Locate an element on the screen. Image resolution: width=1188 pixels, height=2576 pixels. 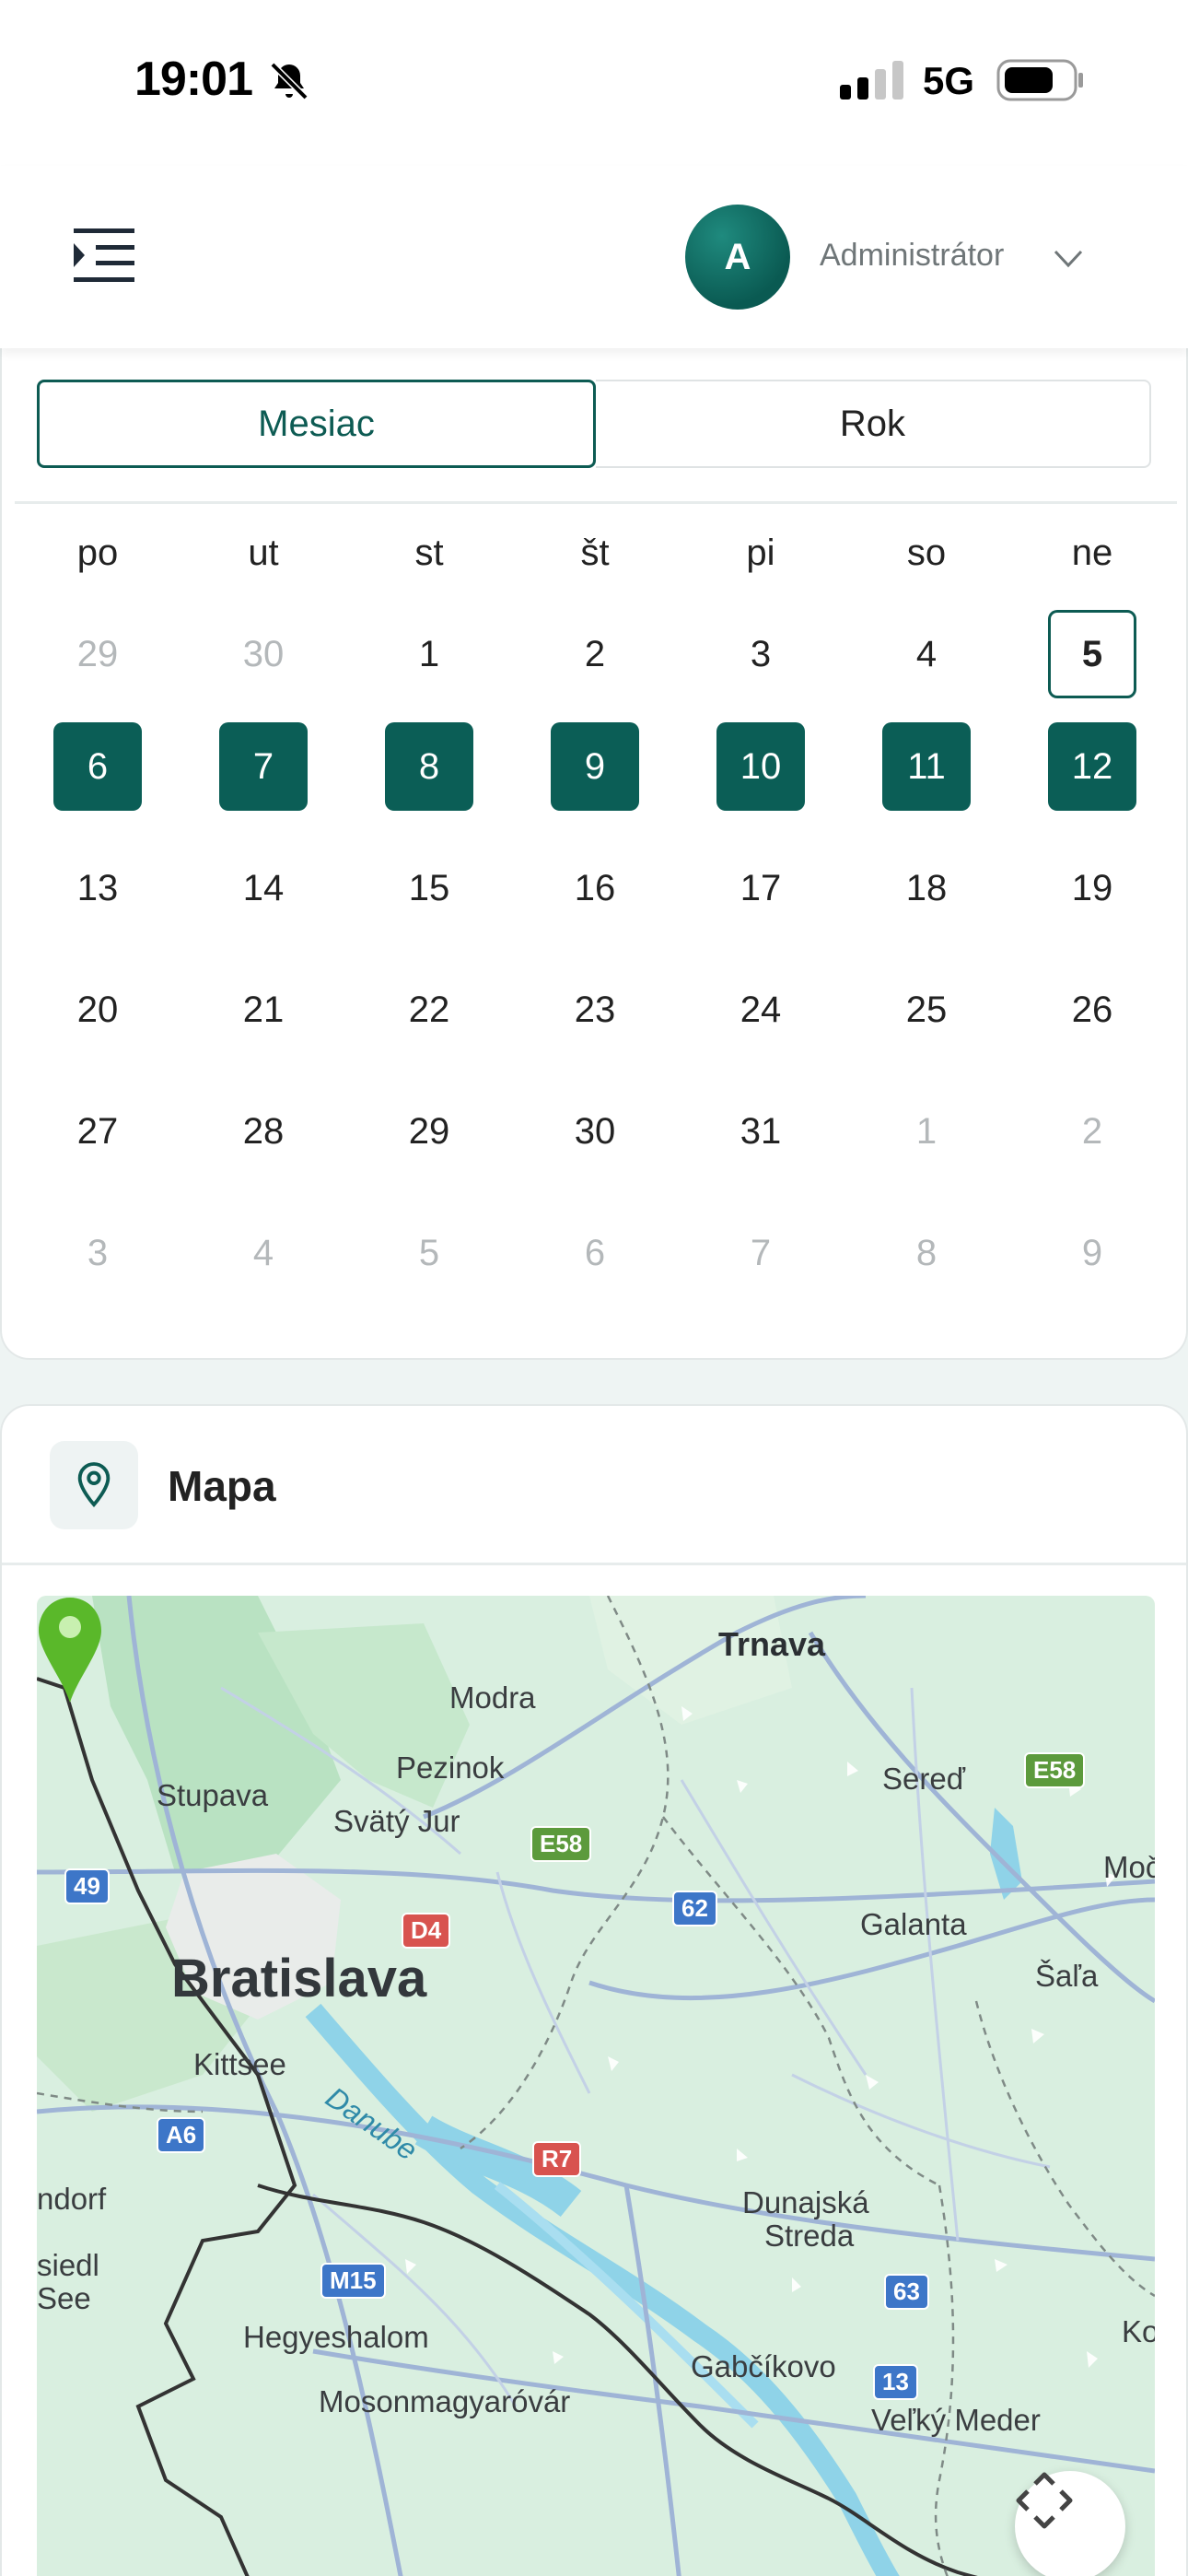
weekday-label: po is located at coordinates (97, 553).